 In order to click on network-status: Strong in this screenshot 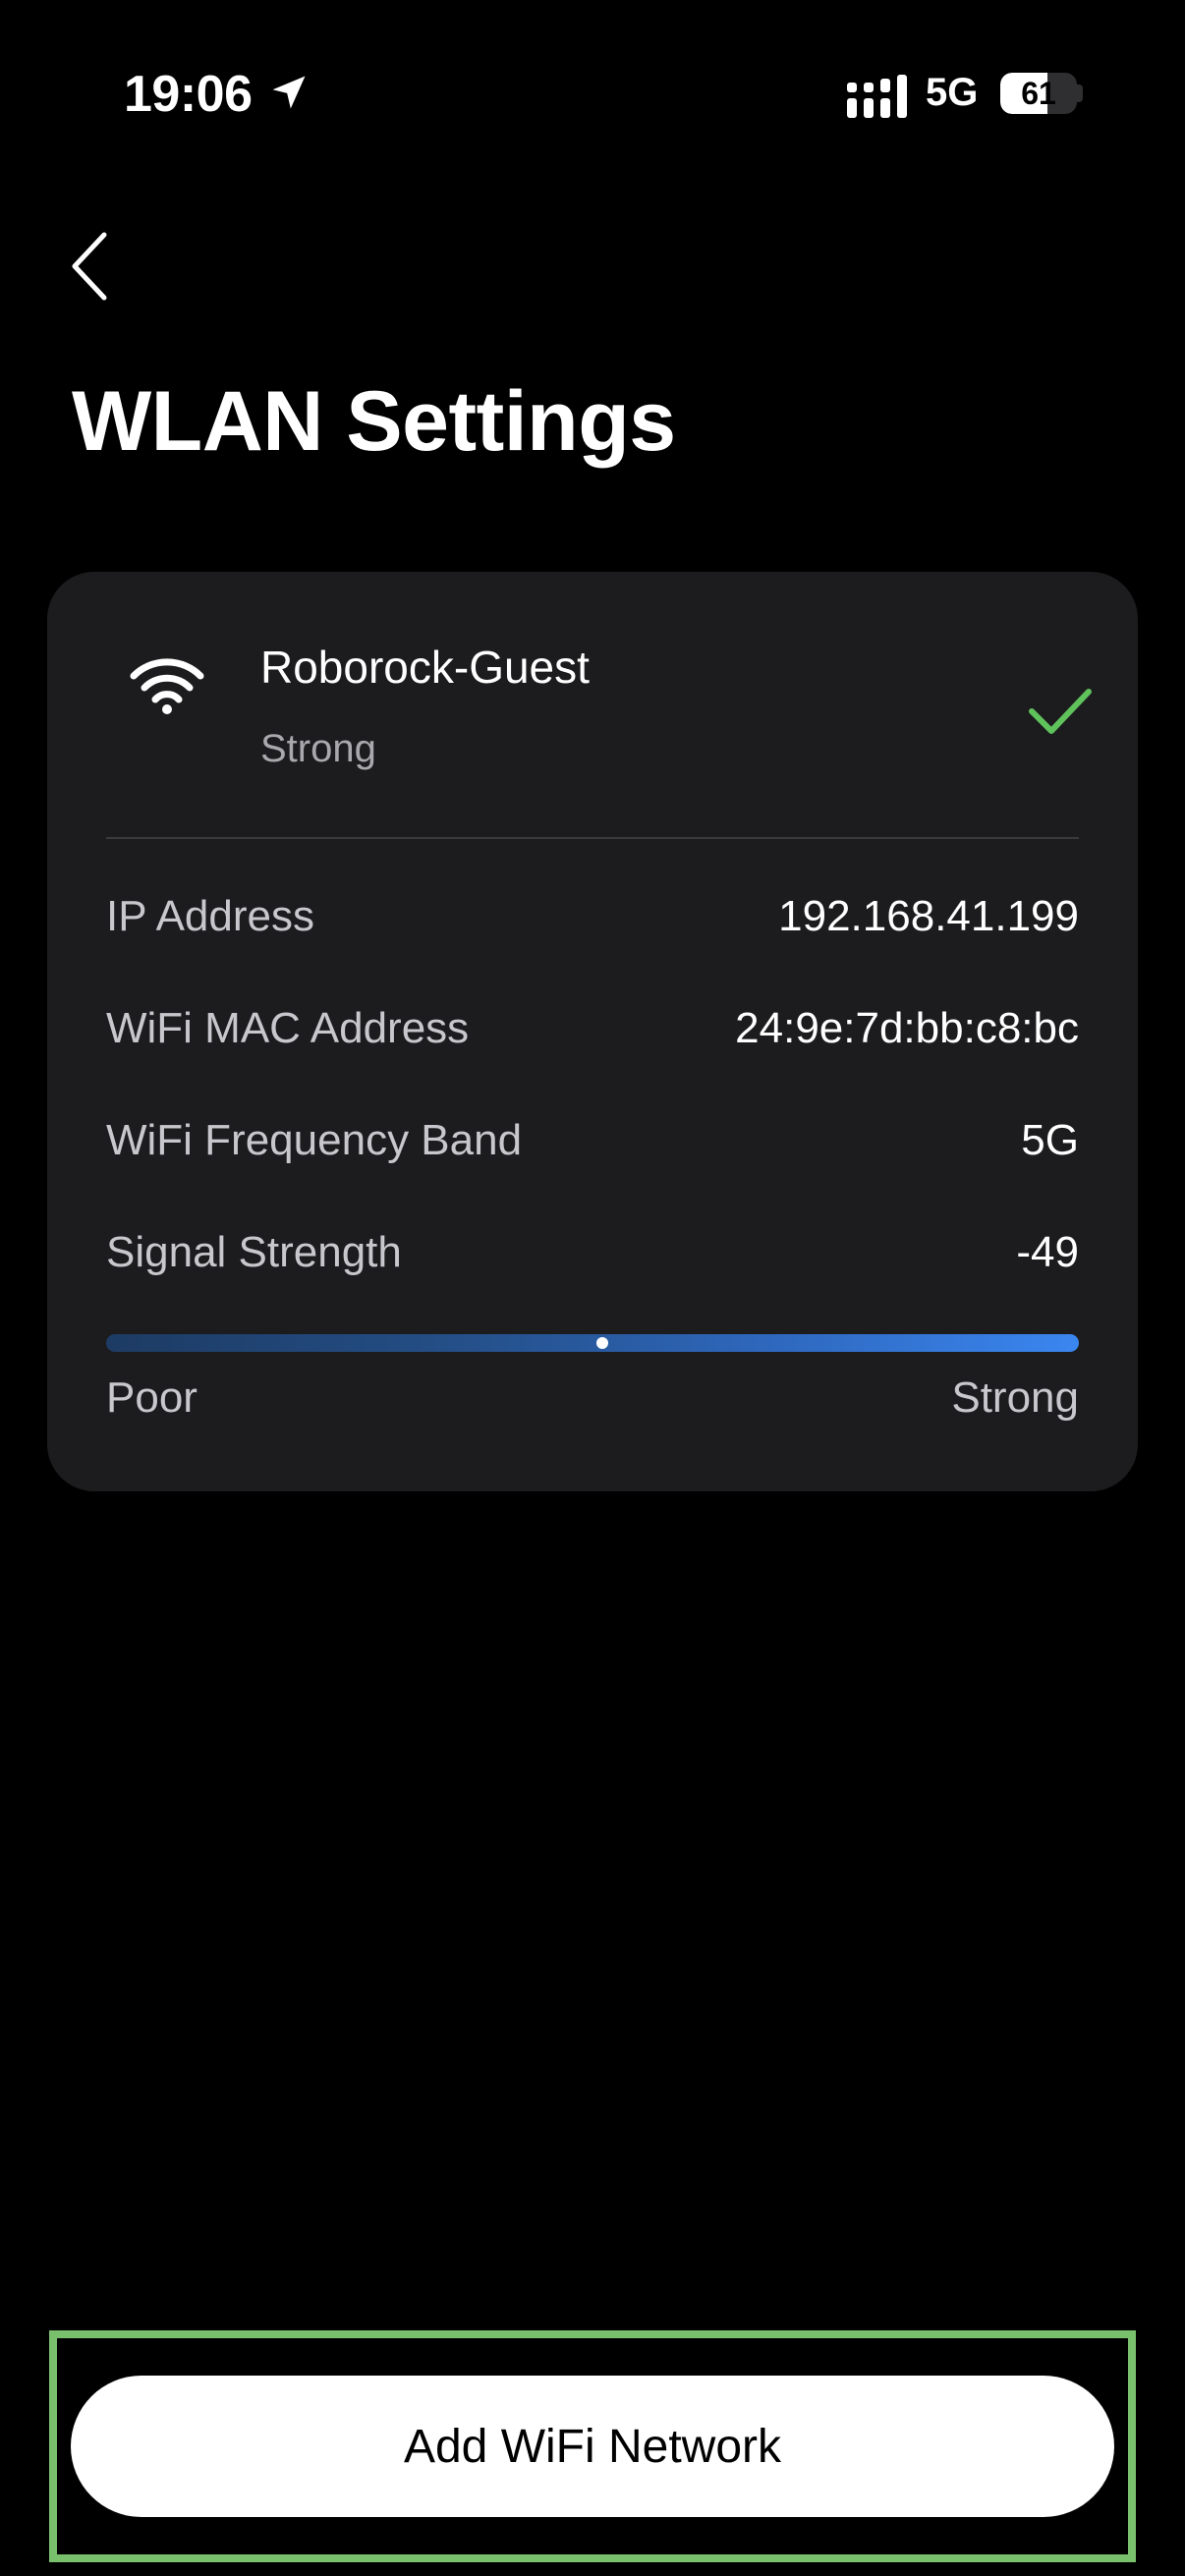, I will do `click(318, 748)`.